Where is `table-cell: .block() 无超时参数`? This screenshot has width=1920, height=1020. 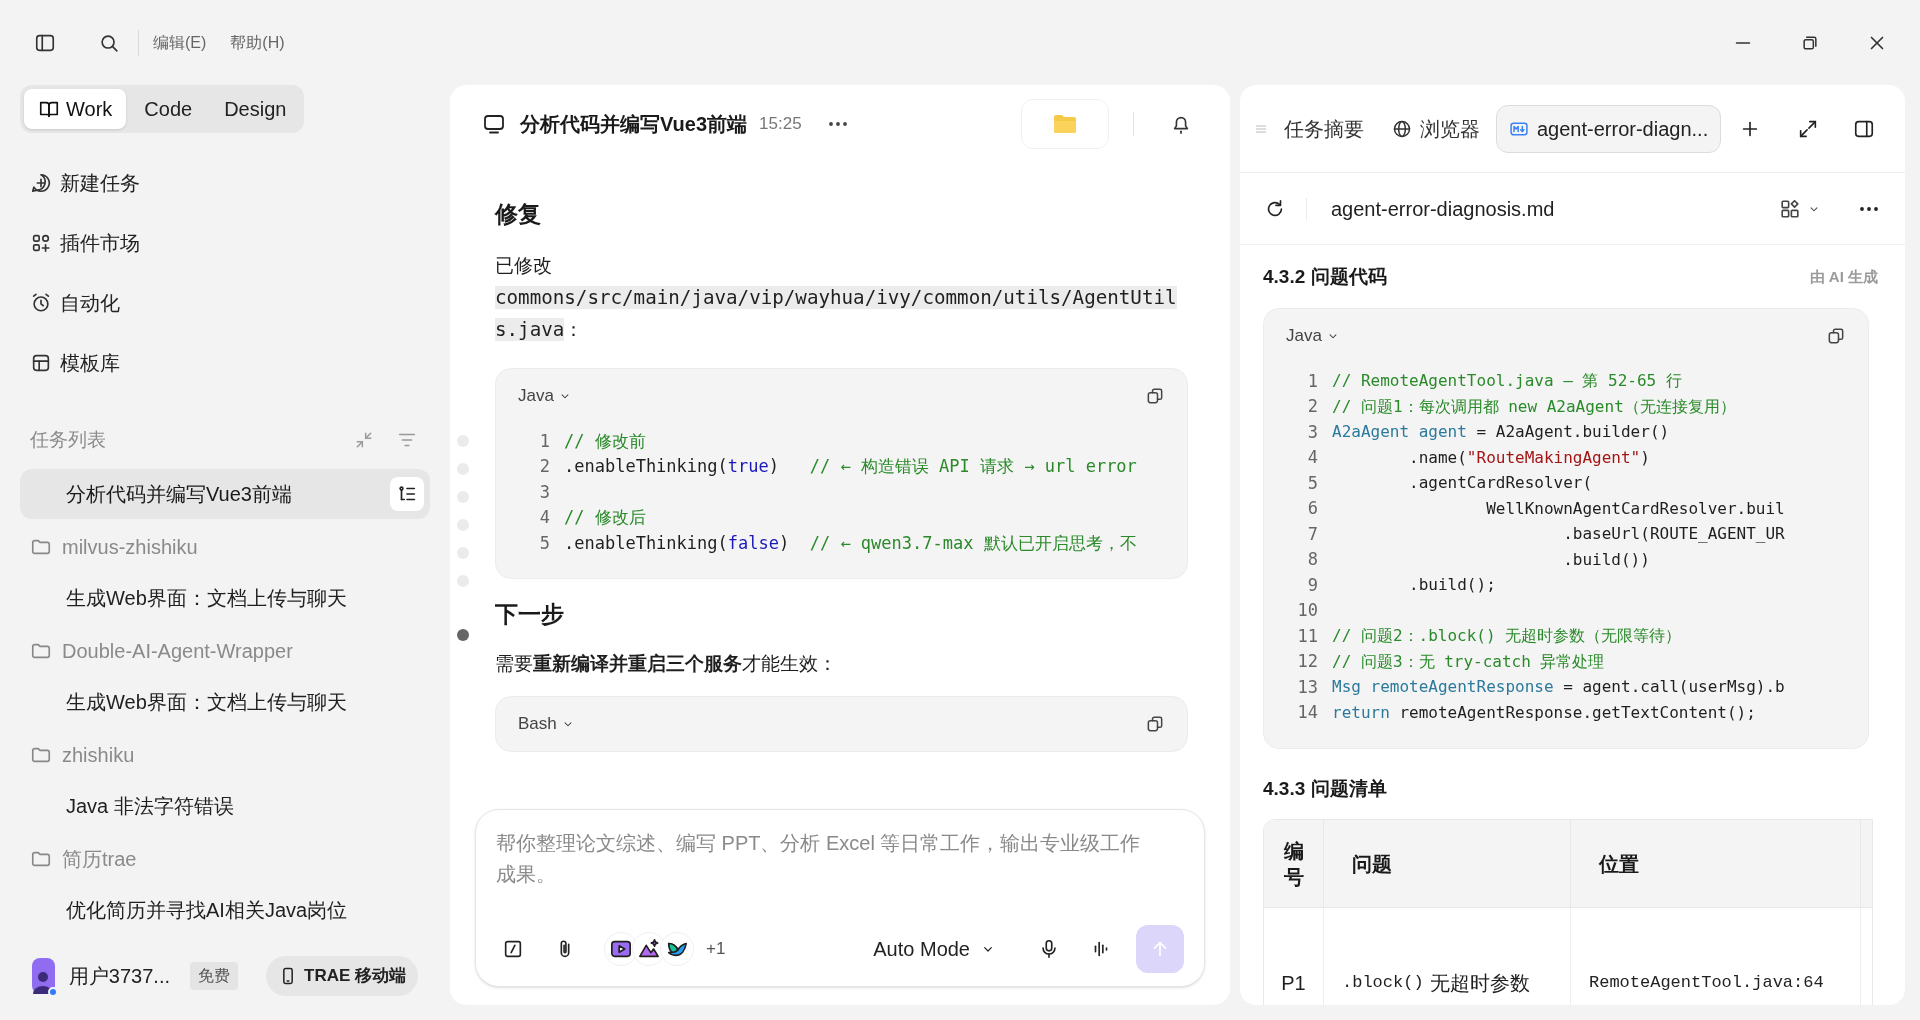
table-cell: .block() 无超时参数 is located at coordinates (1447, 956).